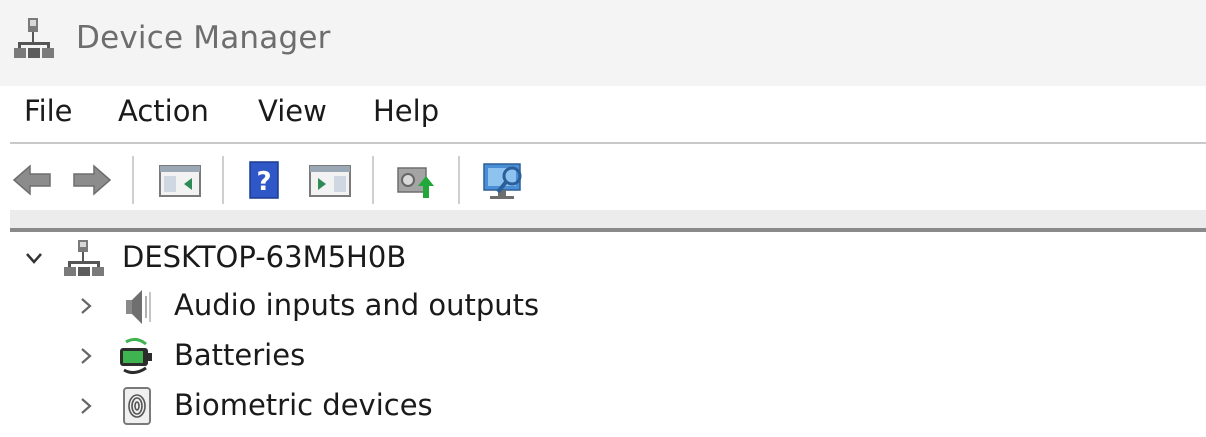 This screenshot has width=1206, height=437. Describe the element at coordinates (92, 180) in the screenshot. I see `forward-arrow-icon` at that location.